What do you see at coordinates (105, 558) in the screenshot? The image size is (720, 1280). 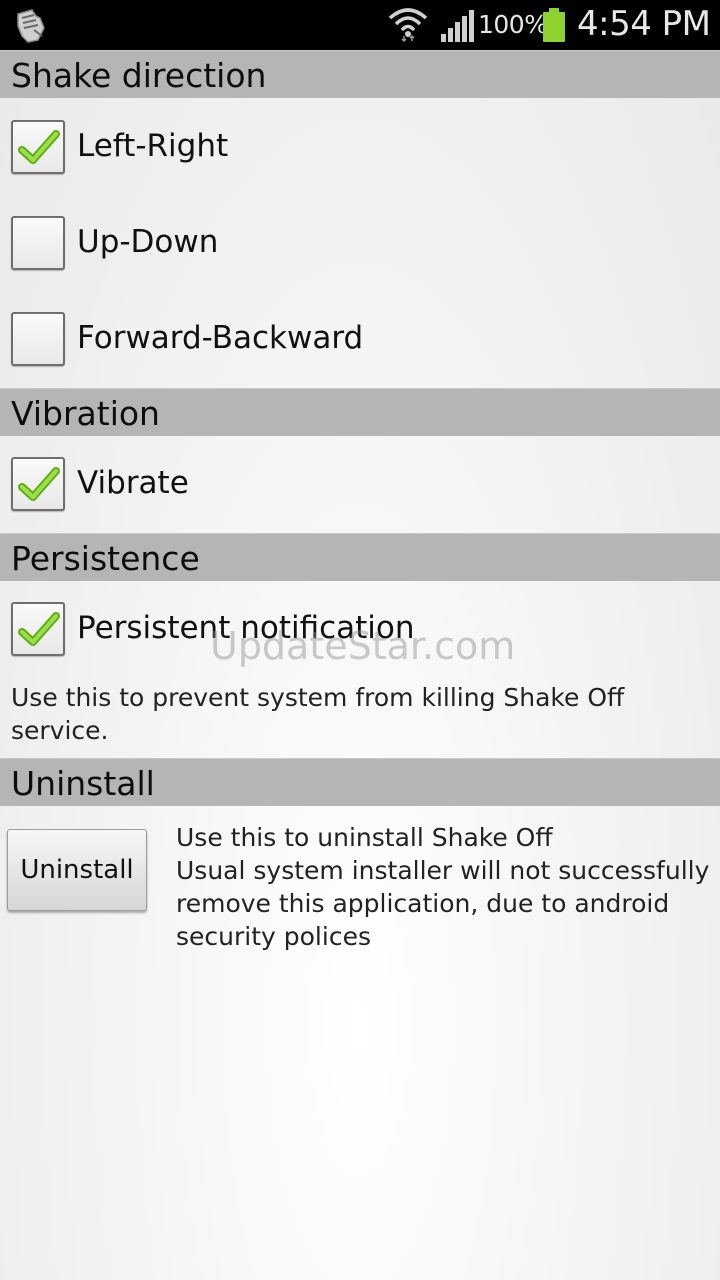 I see `section-title: Persistence` at bounding box center [105, 558].